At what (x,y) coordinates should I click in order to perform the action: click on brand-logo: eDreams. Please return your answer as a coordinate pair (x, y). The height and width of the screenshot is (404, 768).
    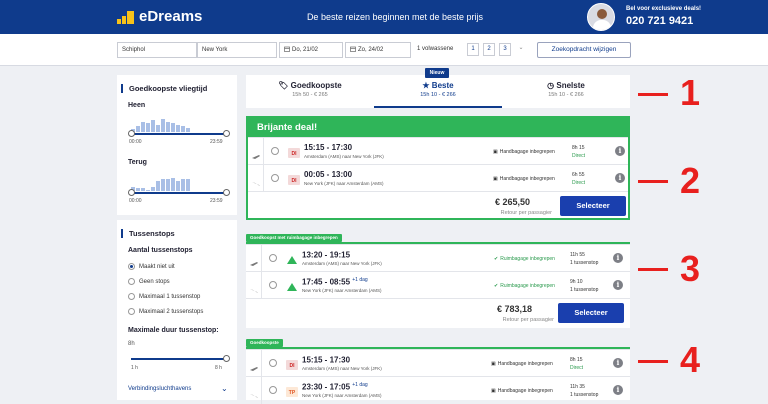
    Looking at the image, I should click on (159, 16).